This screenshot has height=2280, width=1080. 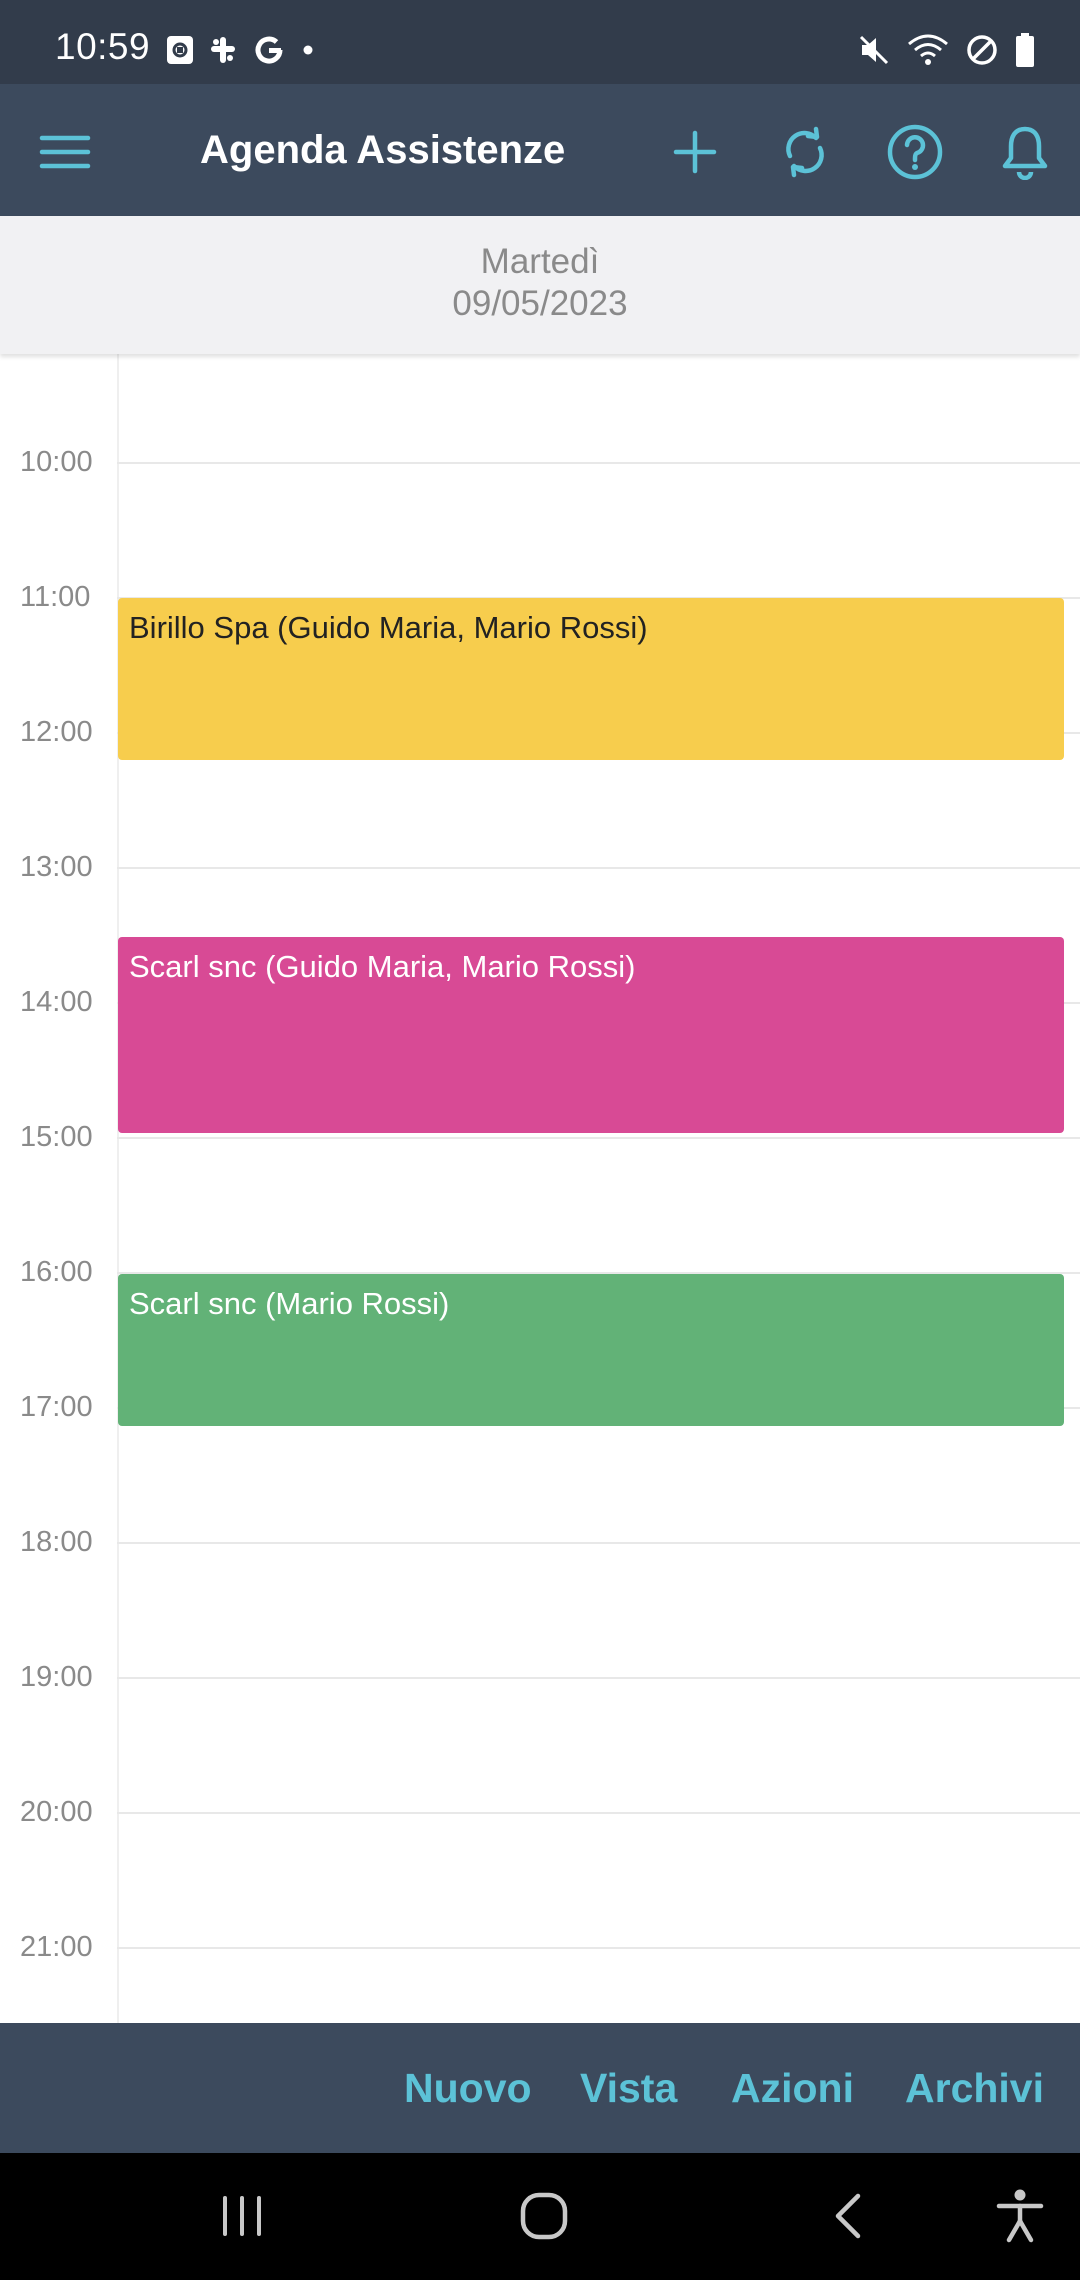 I want to click on status-right-icons, so click(x=946, y=50).